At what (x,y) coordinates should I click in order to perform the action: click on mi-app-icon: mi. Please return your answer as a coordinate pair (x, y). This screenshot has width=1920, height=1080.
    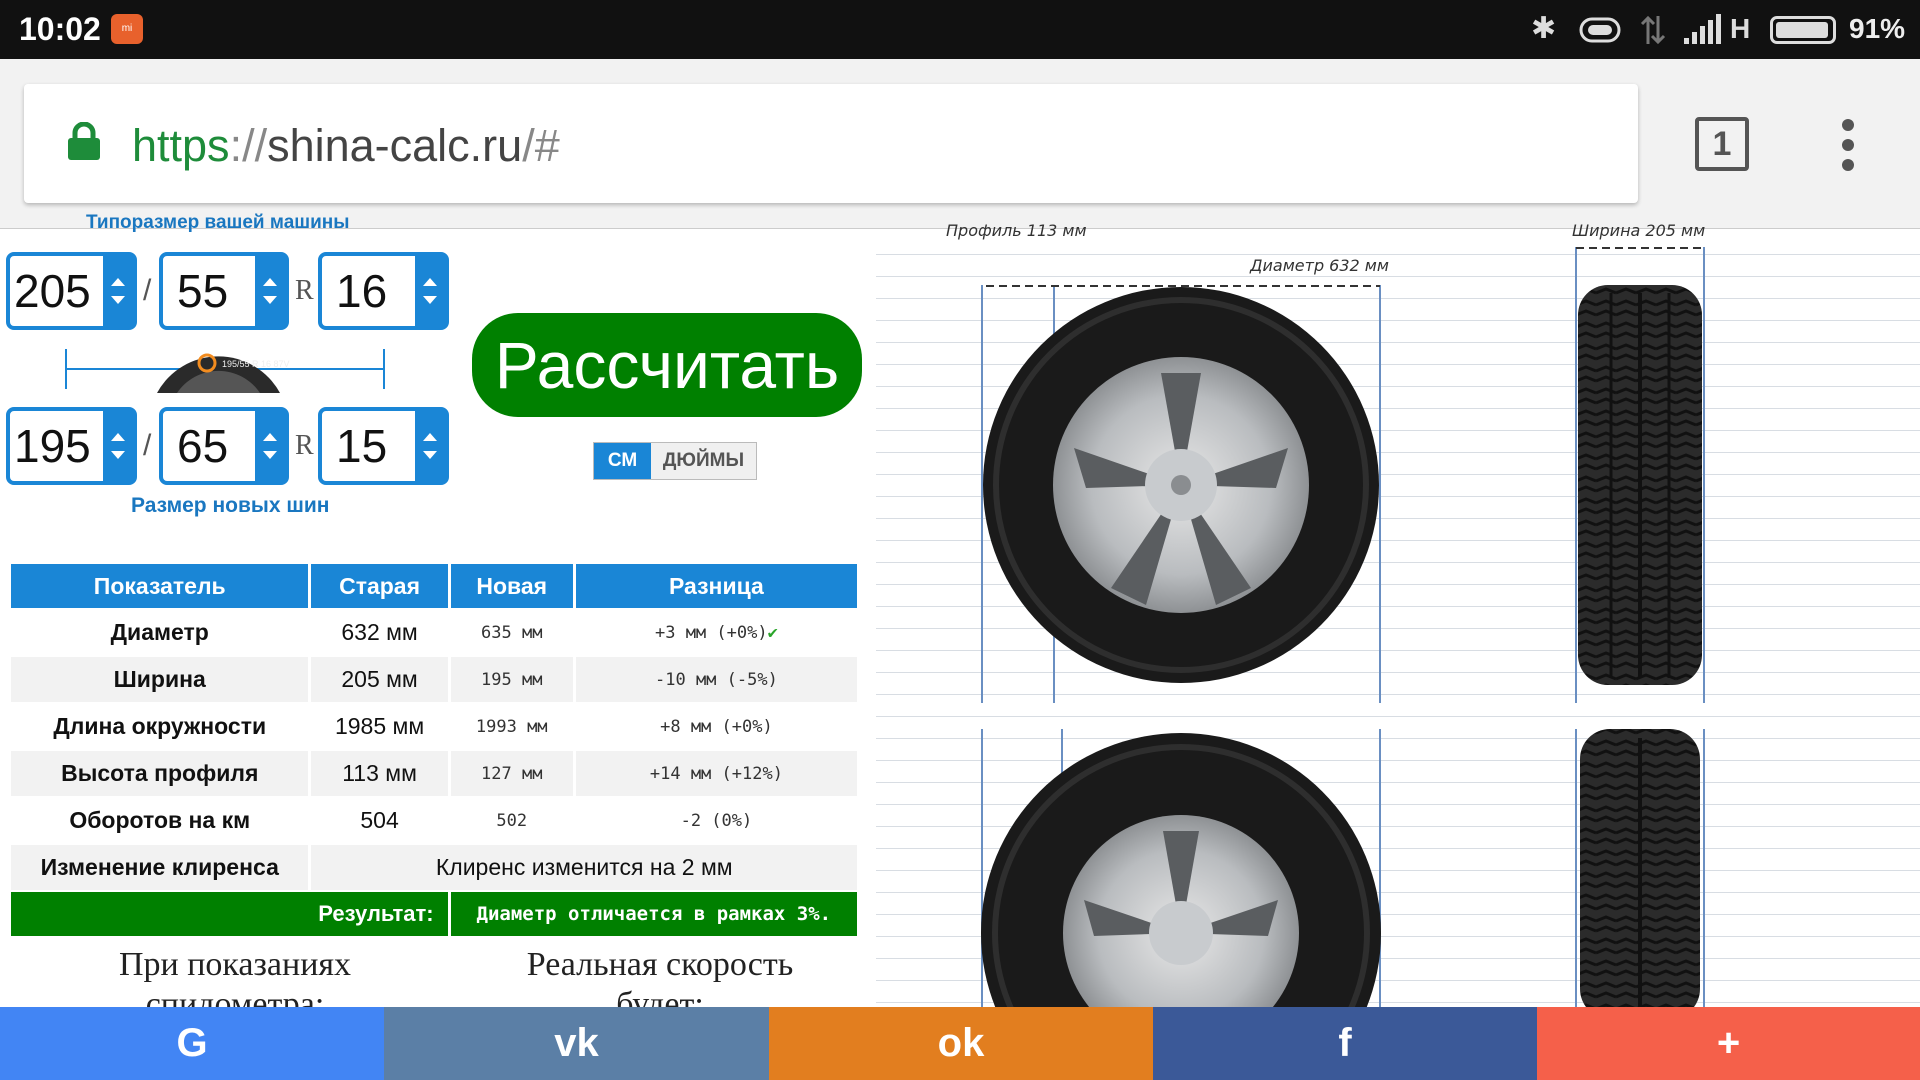
    Looking at the image, I should click on (127, 29).